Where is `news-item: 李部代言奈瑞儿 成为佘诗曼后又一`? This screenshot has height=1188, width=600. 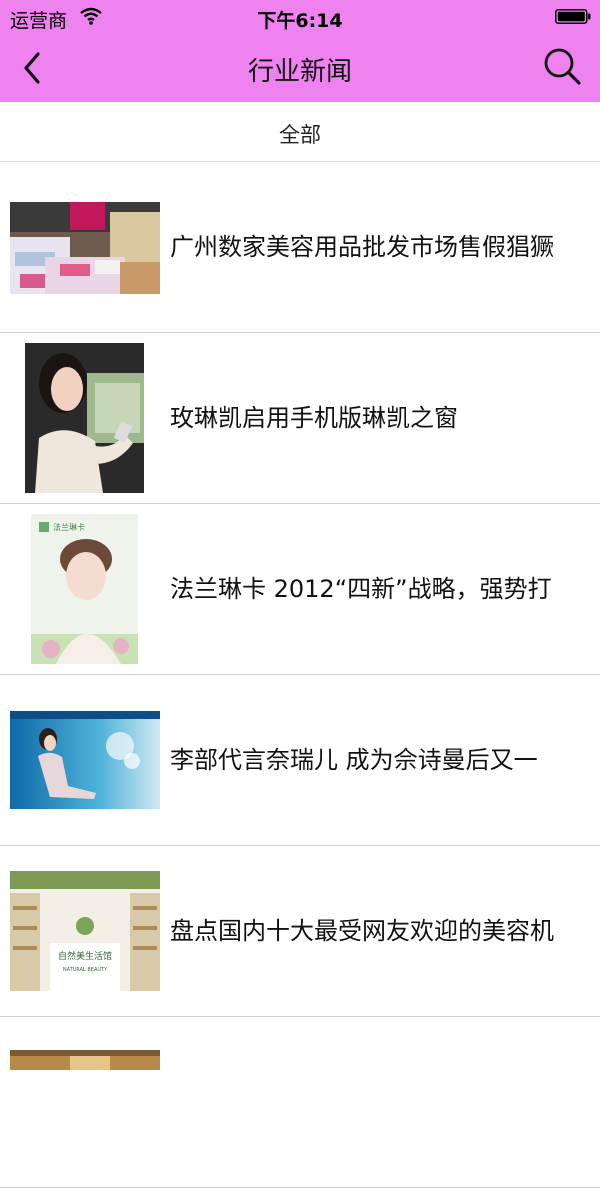
news-item: 李部代言奈瑞儿 成为佘诗曼后又一 is located at coordinates (300, 760).